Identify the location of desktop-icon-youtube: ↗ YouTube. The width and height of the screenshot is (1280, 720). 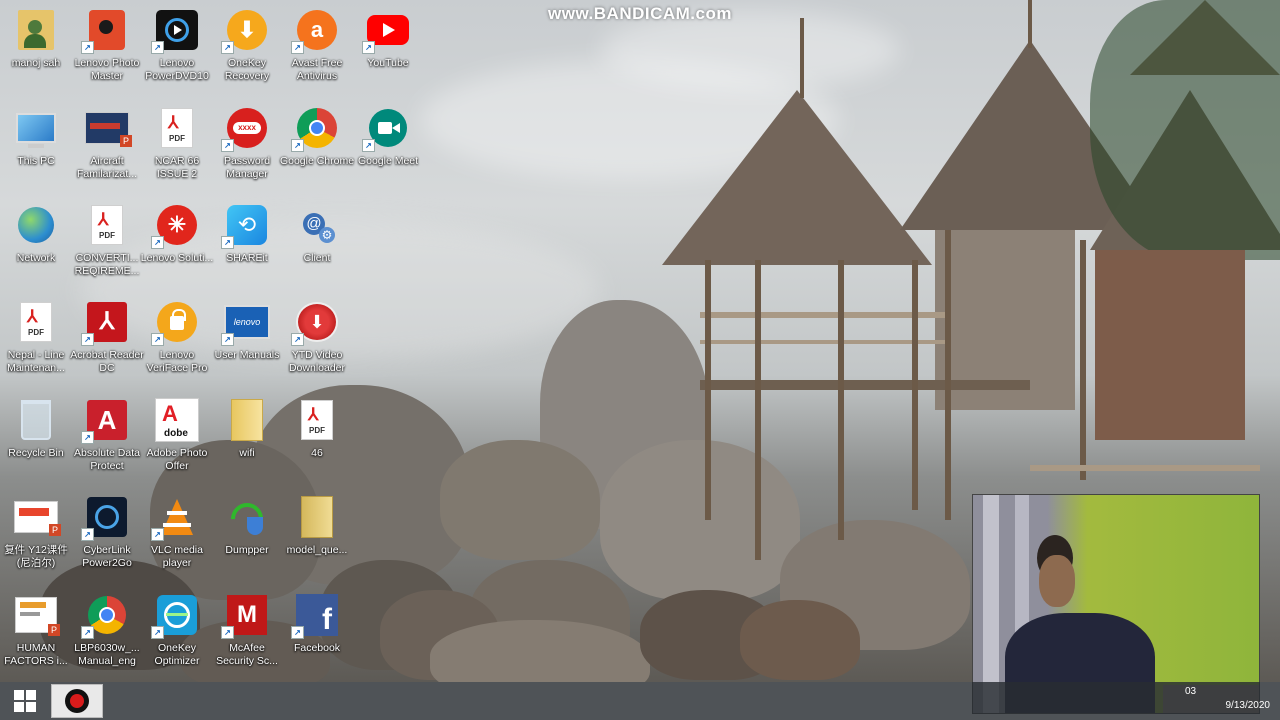
(388, 38).